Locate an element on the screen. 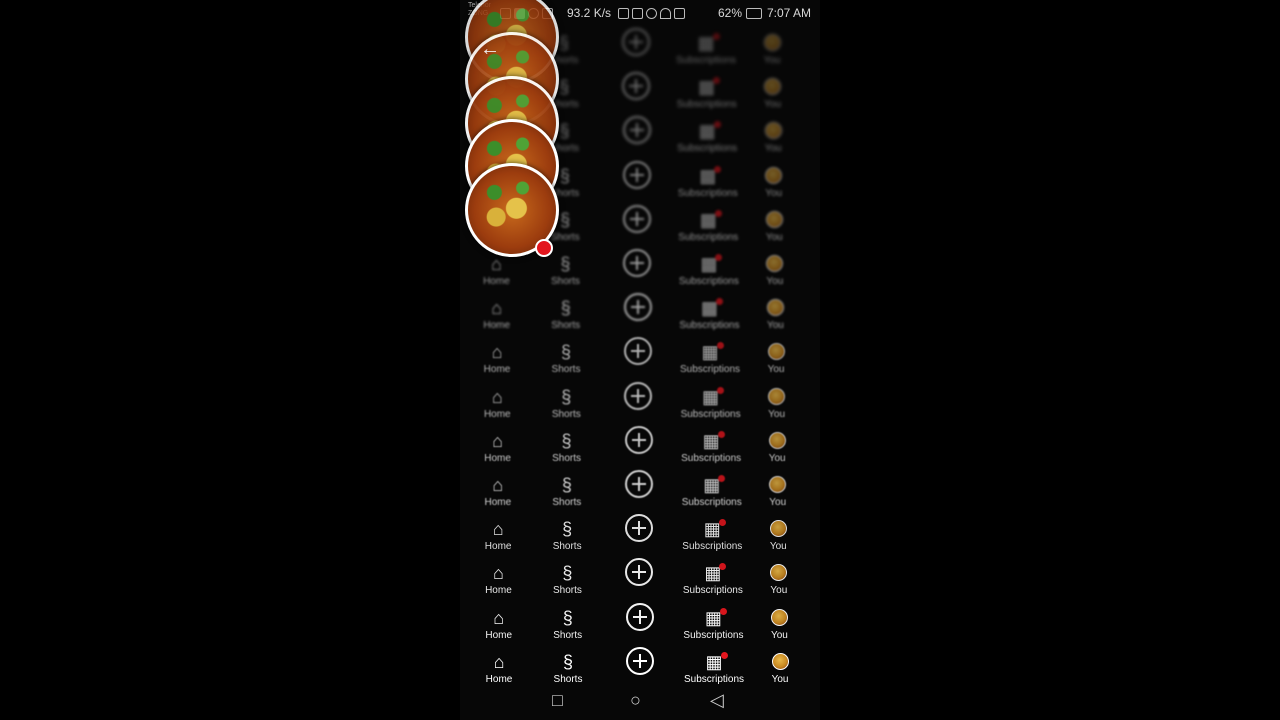 This screenshot has height=720, width=1280. shorts-icon: § is located at coordinates (565, 308).